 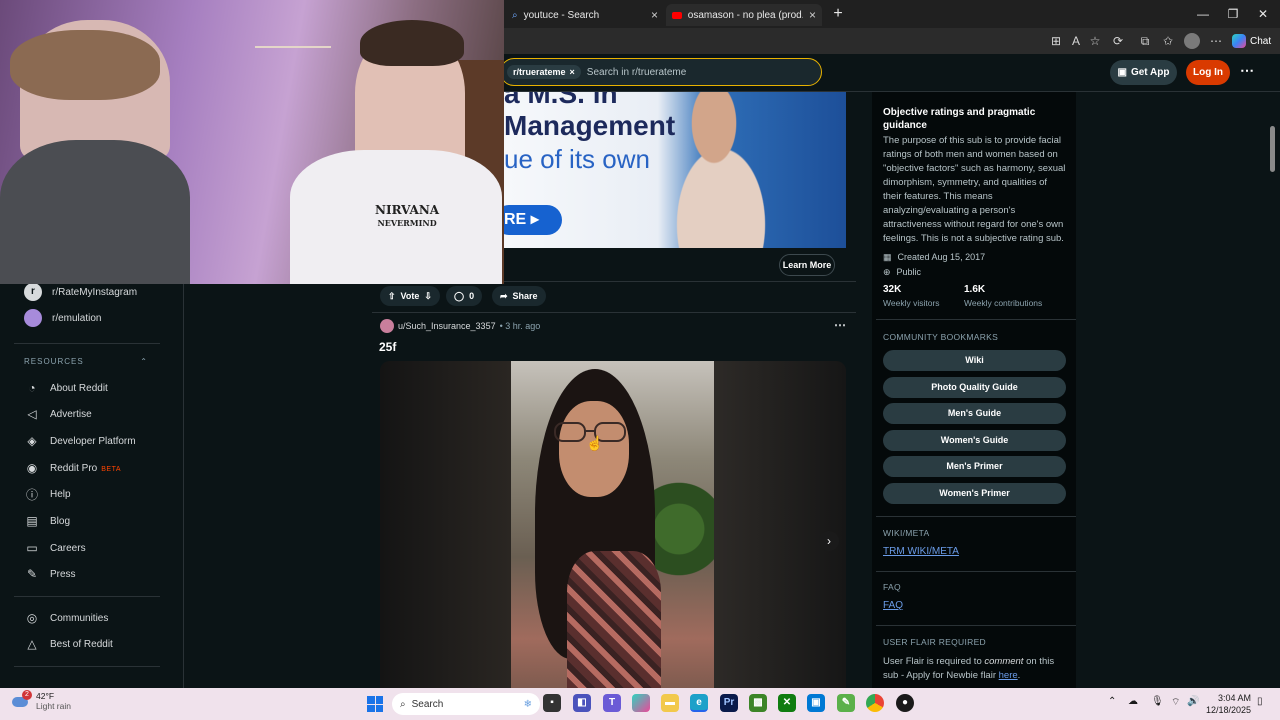 I want to click on person-left-shirt, so click(x=95, y=212).